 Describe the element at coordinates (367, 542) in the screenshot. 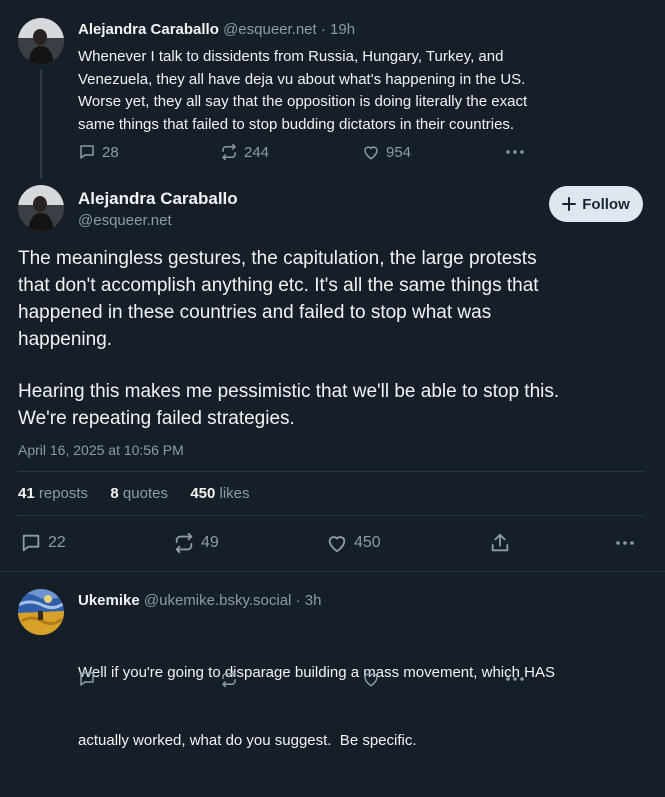

I see `like-count: 450` at that location.